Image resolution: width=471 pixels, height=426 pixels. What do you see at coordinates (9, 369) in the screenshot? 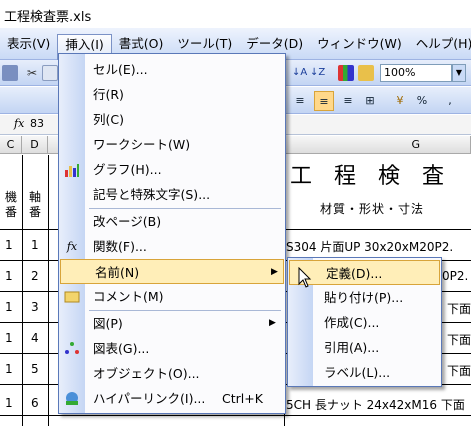
I see `cell-c-row5: 1` at bounding box center [9, 369].